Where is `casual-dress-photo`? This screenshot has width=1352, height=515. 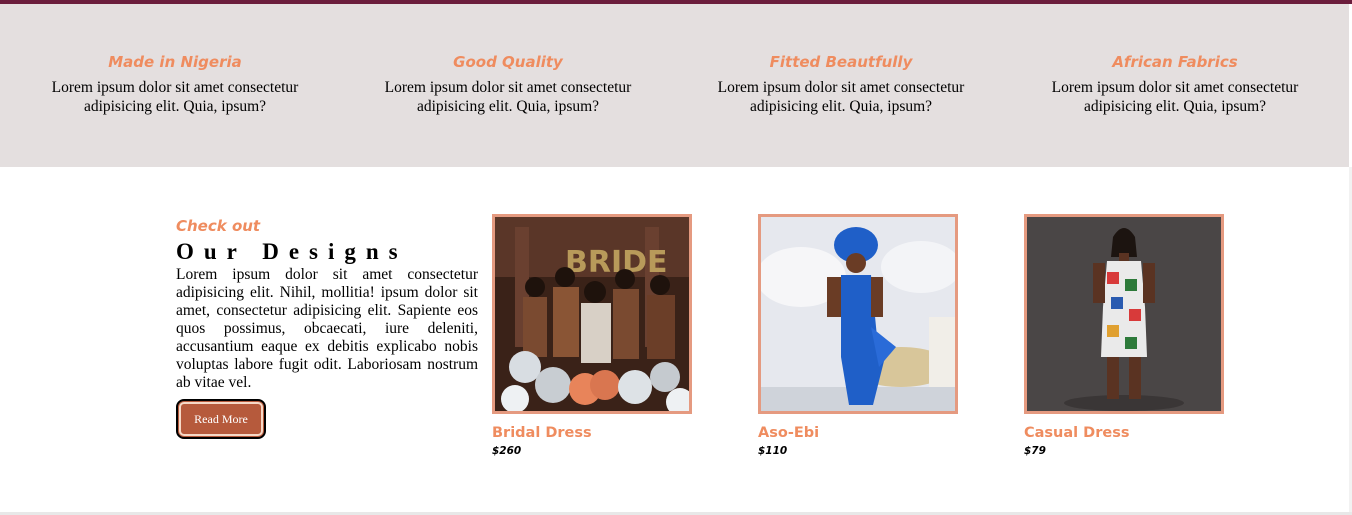 casual-dress-photo is located at coordinates (1124, 314).